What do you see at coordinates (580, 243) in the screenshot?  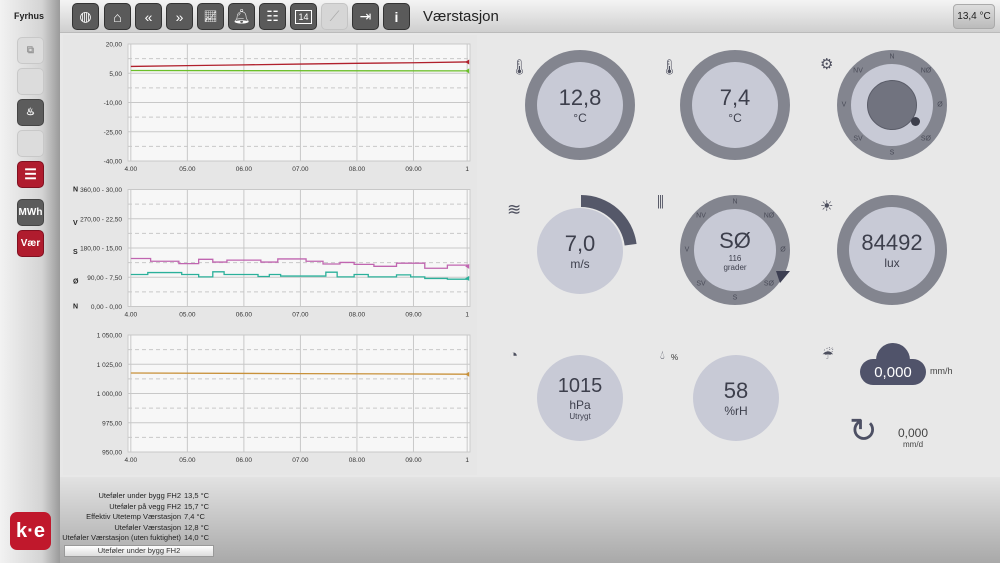 I see `wind-speed-value: 7,0` at bounding box center [580, 243].